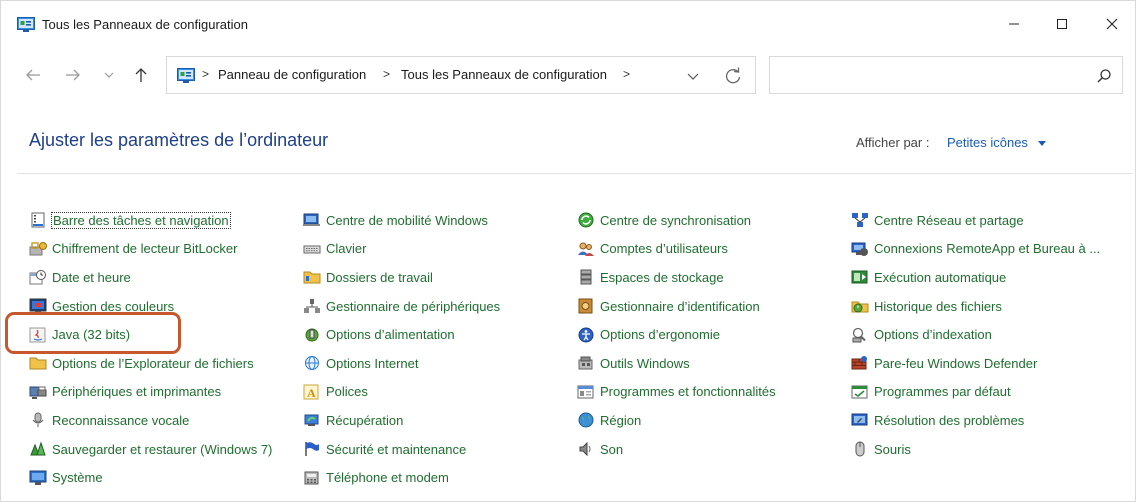 Image resolution: width=1136 pixels, height=502 pixels. Describe the element at coordinates (396, 449) in the screenshot. I see `item-label: Sécurité et maintenance` at that location.